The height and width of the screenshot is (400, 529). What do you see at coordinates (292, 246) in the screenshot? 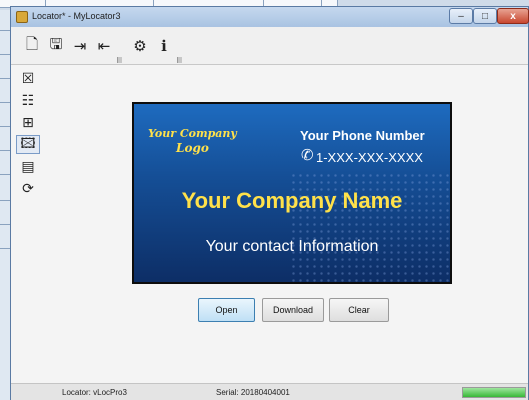
I see `card-contact-info: Your contact Information` at bounding box center [292, 246].